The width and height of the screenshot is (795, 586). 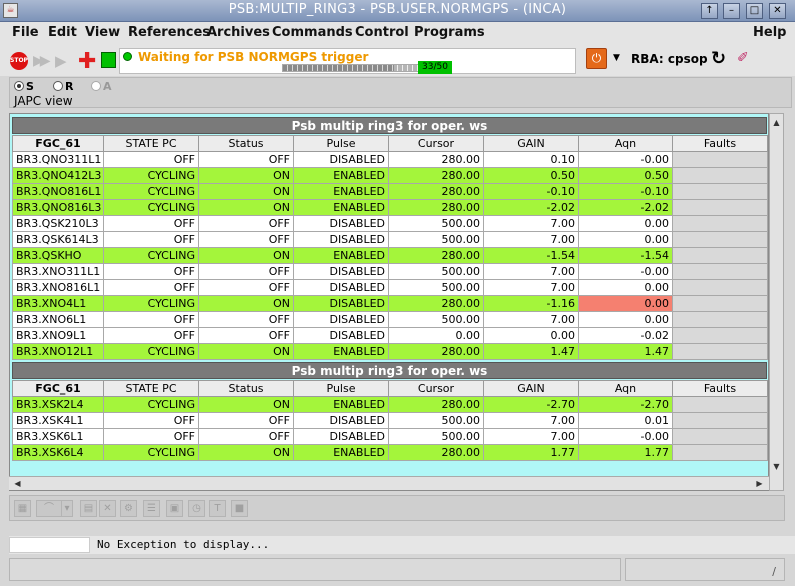 I want to click on table-row: BR3.QSK210L3 OFF OFF DISABLED 500.00 7.00 0.00, so click(x=390, y=223).